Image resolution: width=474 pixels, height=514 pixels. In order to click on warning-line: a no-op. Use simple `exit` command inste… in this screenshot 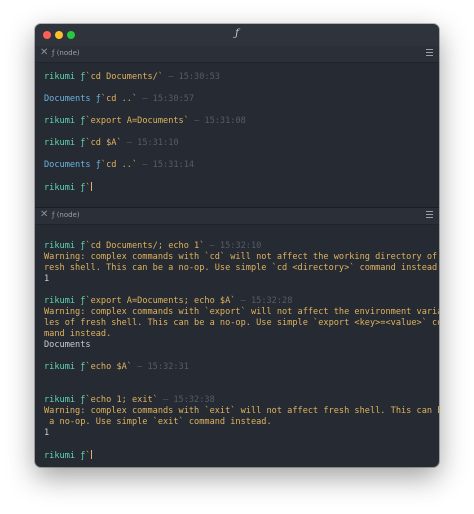, I will do `click(158, 422)`.